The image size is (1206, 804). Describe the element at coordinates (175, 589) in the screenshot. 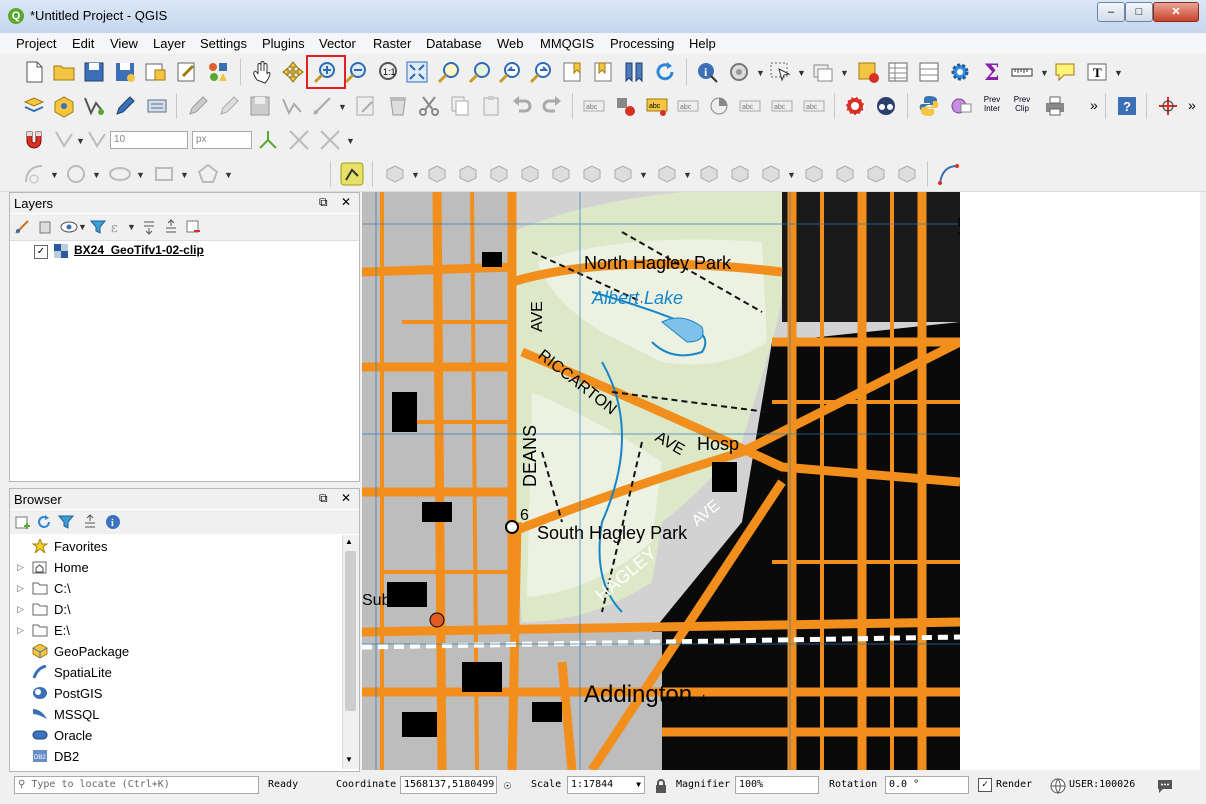

I see `browser-item-c-drive: ▷ C:\` at that location.